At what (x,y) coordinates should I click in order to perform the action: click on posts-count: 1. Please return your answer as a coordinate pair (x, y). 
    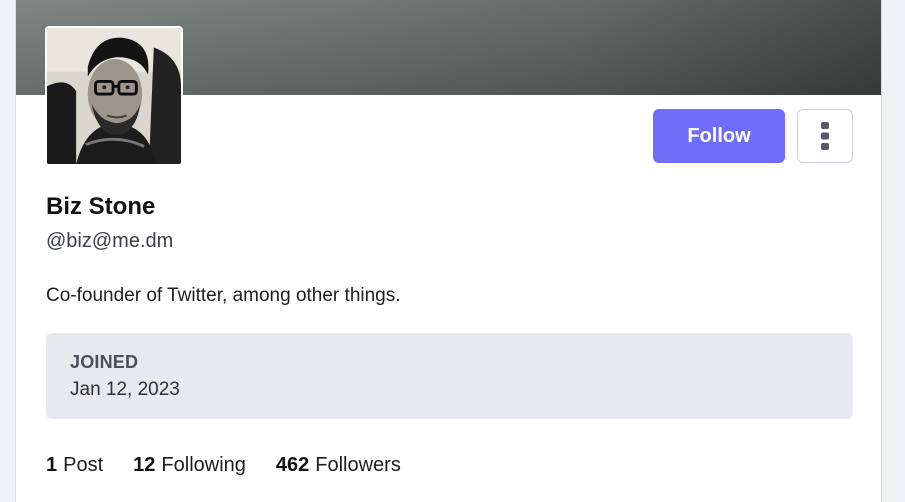
    Looking at the image, I should click on (52, 465).